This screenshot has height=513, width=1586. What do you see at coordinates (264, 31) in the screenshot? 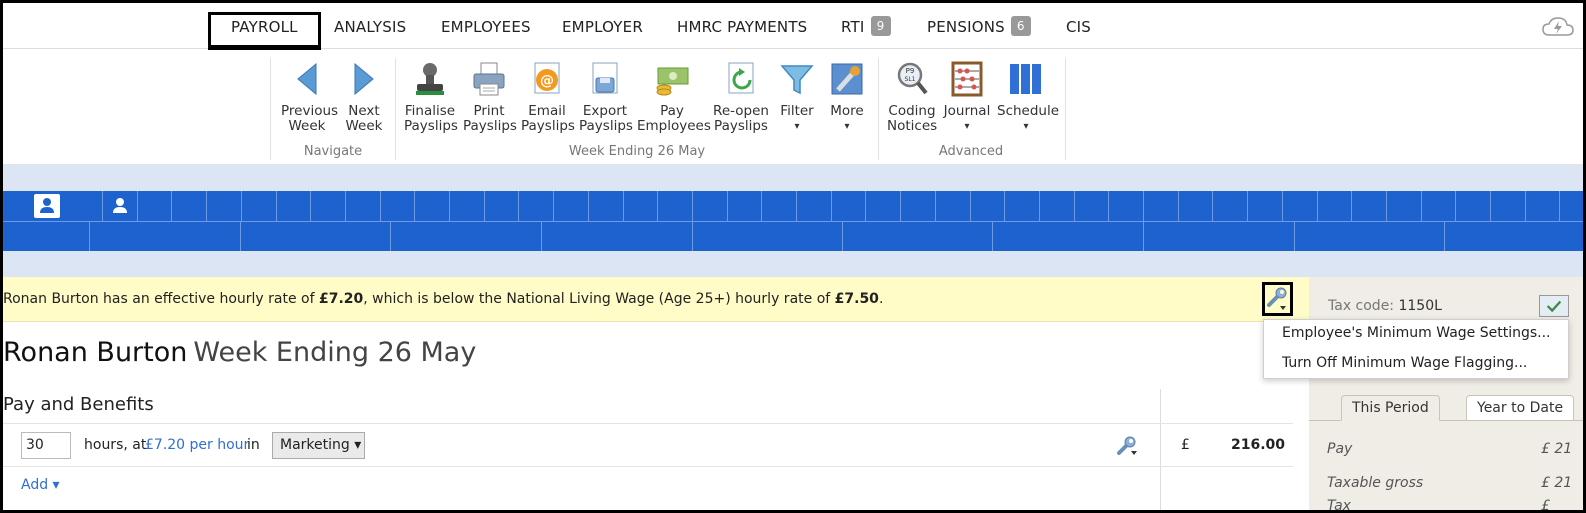
I see `nav-tab-payroll: PAYROLL` at bounding box center [264, 31].